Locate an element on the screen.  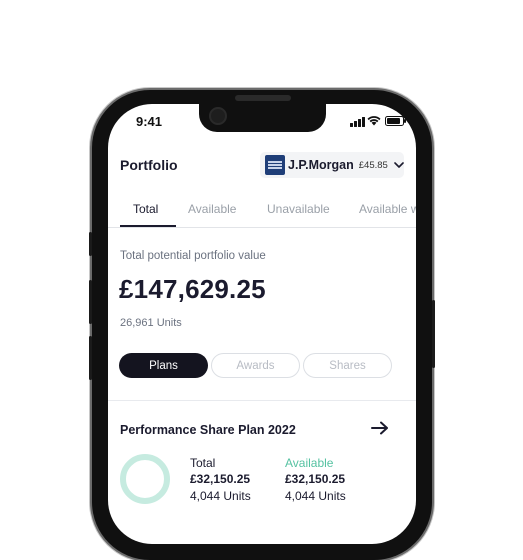
filter-plans-button: Plans is located at coordinates (163, 365).